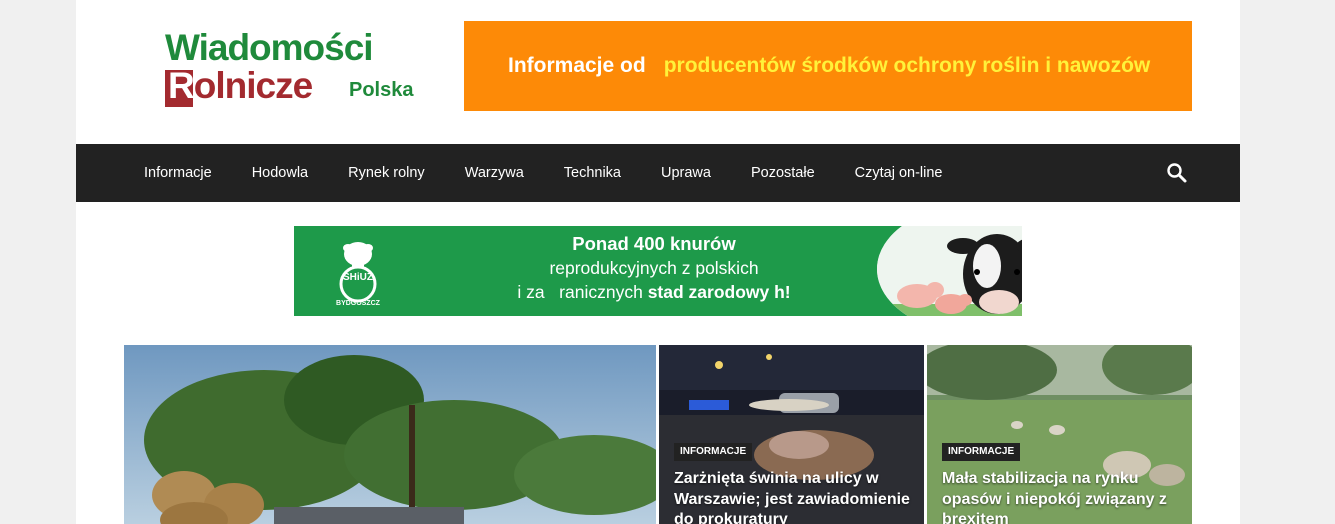 The image size is (1335, 524). What do you see at coordinates (178, 173) in the screenshot?
I see `nav-item-informacje: Informacje` at bounding box center [178, 173].